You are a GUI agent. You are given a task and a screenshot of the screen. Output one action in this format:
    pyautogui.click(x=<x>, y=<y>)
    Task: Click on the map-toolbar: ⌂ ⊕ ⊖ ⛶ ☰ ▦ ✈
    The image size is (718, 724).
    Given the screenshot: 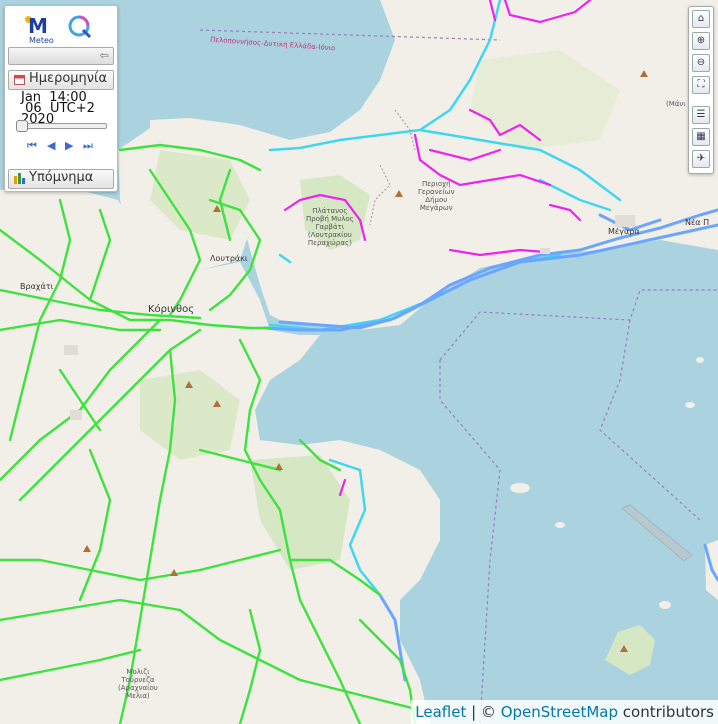 What is the action you would take?
    pyautogui.click(x=701, y=90)
    